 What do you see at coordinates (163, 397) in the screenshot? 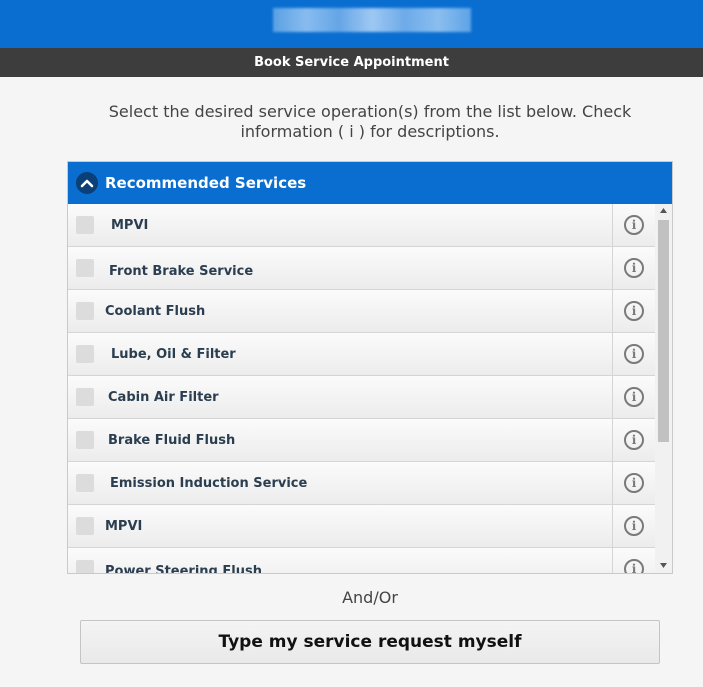
I see `service-label: Cabin Air Filter` at bounding box center [163, 397].